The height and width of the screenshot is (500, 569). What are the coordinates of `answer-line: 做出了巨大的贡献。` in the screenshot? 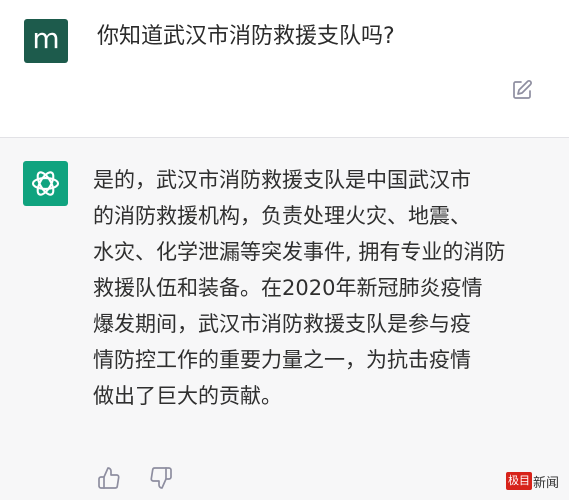 It's located at (187, 396).